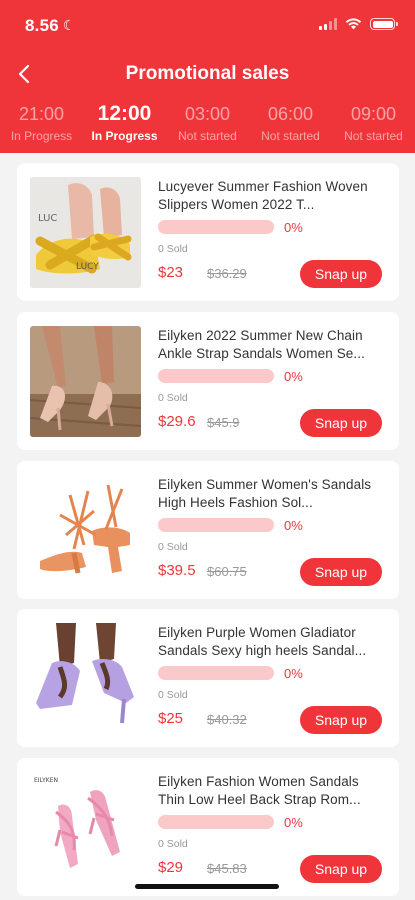 This screenshot has height=900, width=415. I want to click on battery-icon, so click(384, 24).